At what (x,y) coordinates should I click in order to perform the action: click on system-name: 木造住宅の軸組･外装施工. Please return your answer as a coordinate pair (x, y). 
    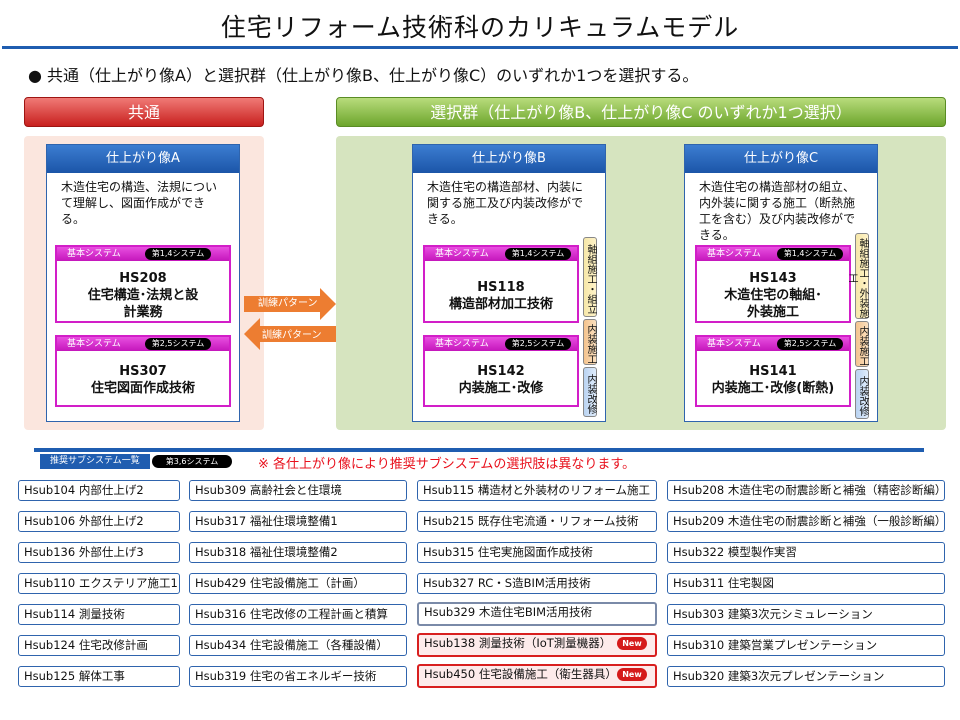
    Looking at the image, I should click on (773, 304).